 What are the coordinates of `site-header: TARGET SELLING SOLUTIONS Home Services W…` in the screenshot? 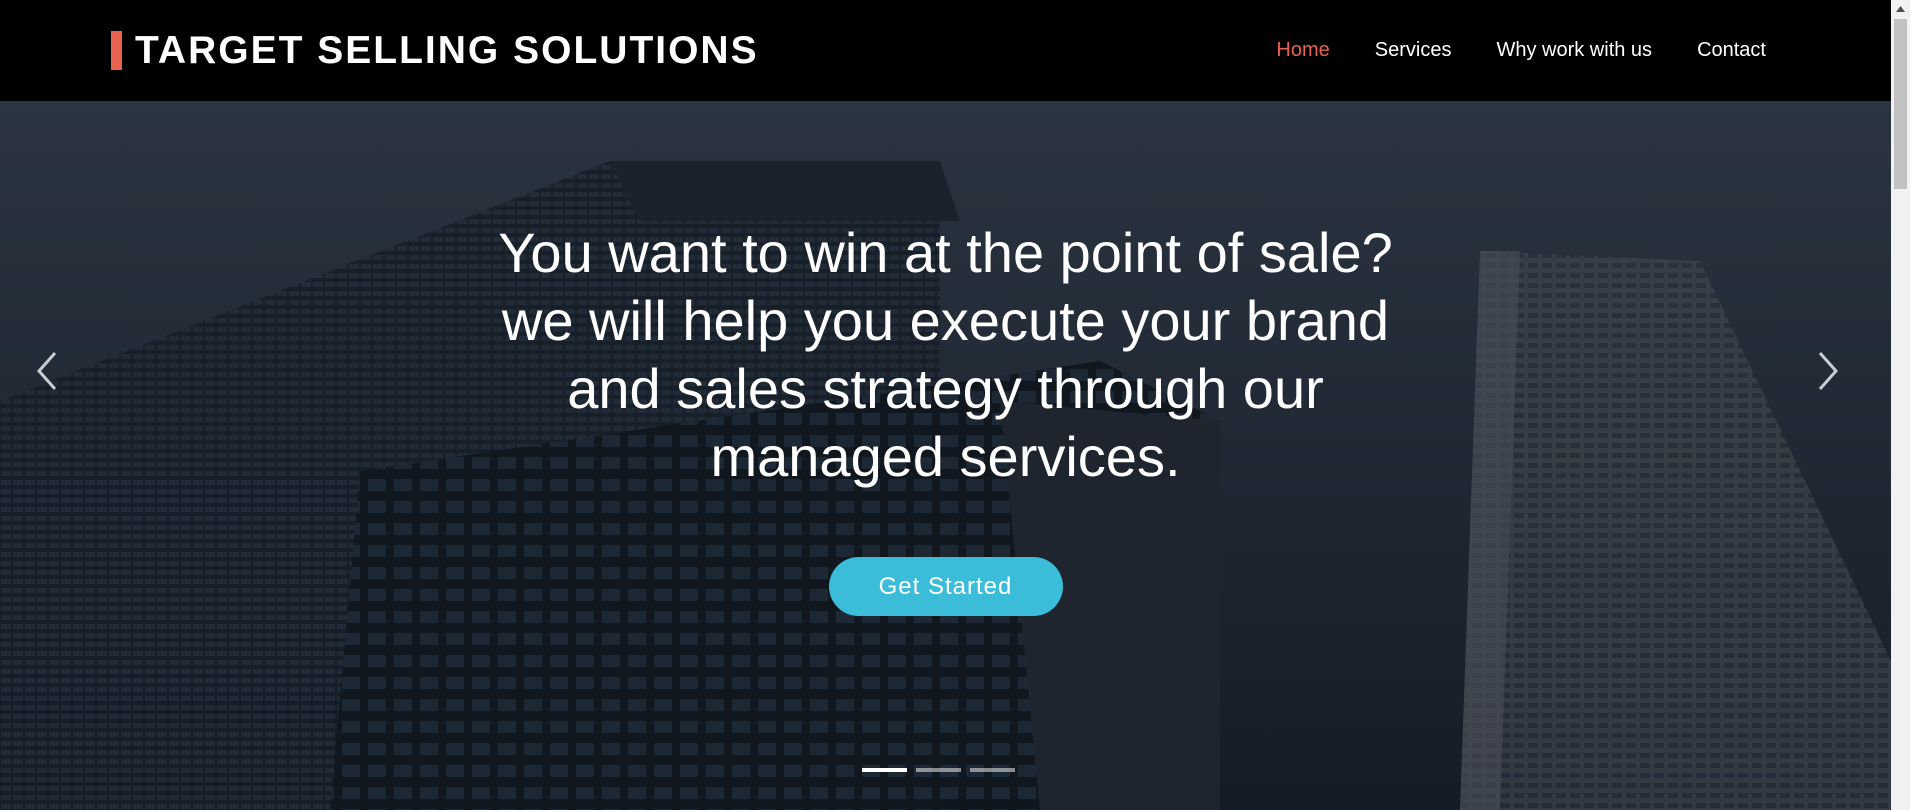 It's located at (945, 50).